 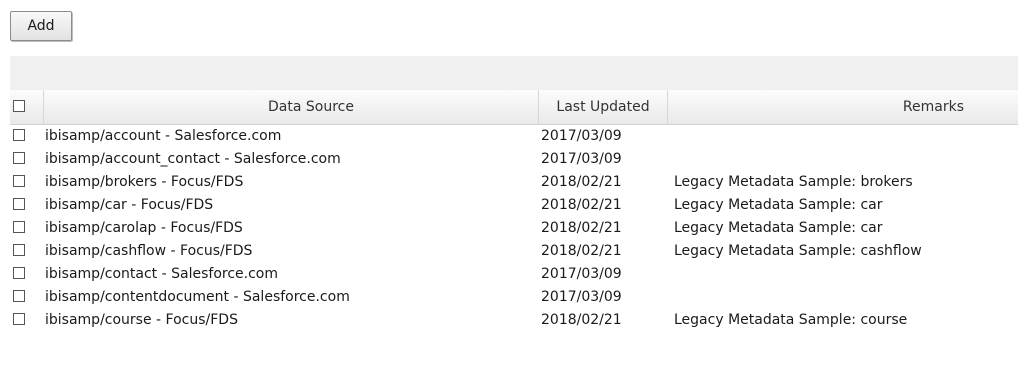 What do you see at coordinates (290, 274) in the screenshot?
I see `data-source-cell: ibisamp/contact - Salesforce.com` at bounding box center [290, 274].